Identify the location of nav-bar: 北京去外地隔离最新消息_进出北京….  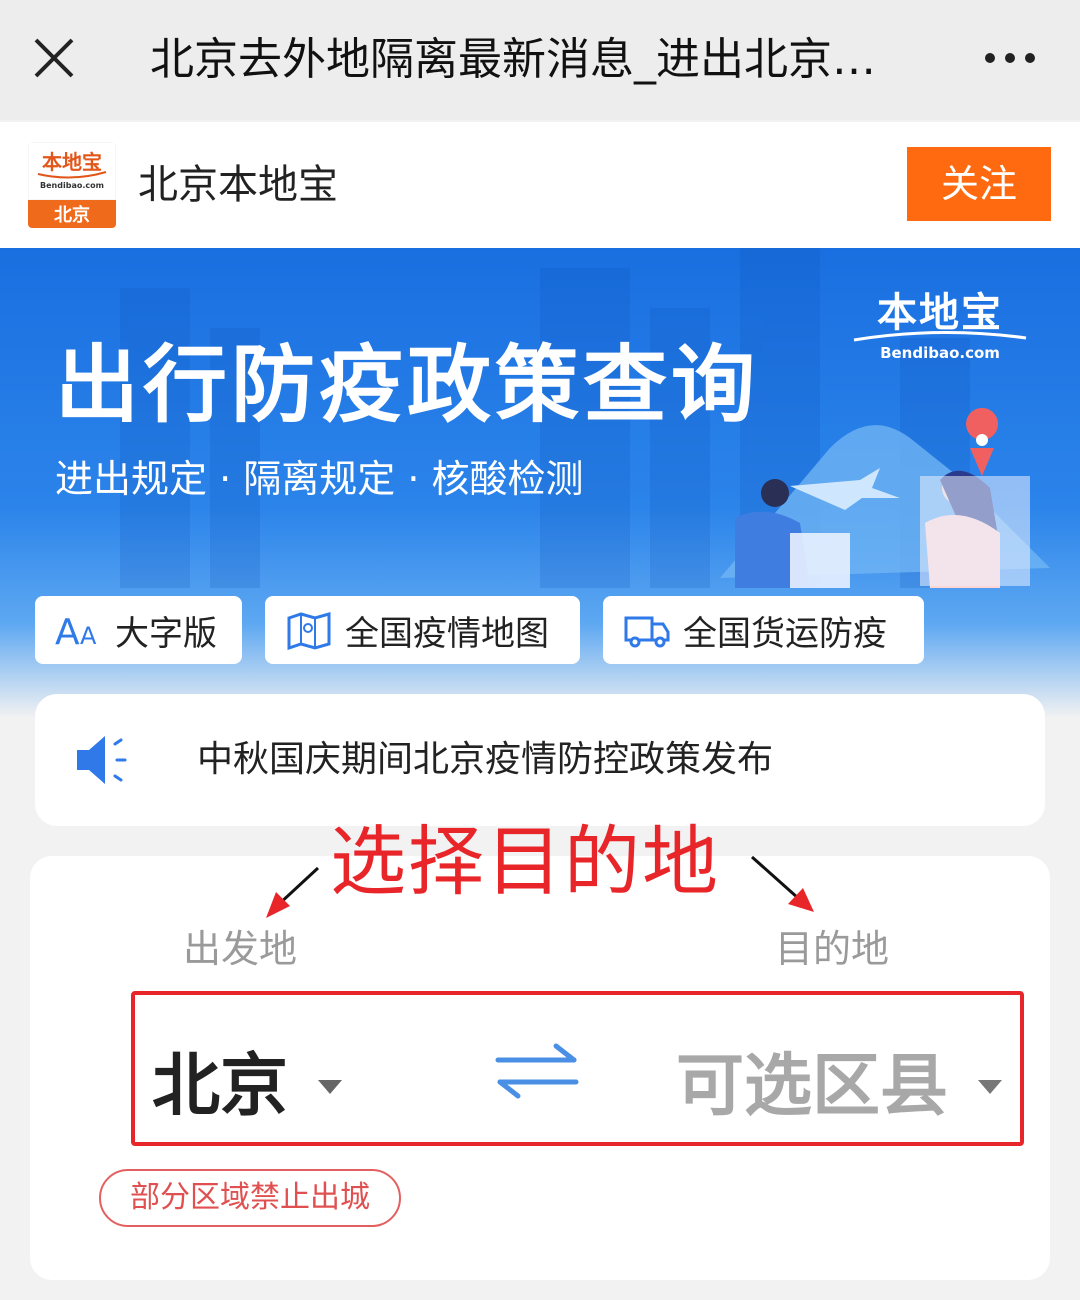
(540, 60).